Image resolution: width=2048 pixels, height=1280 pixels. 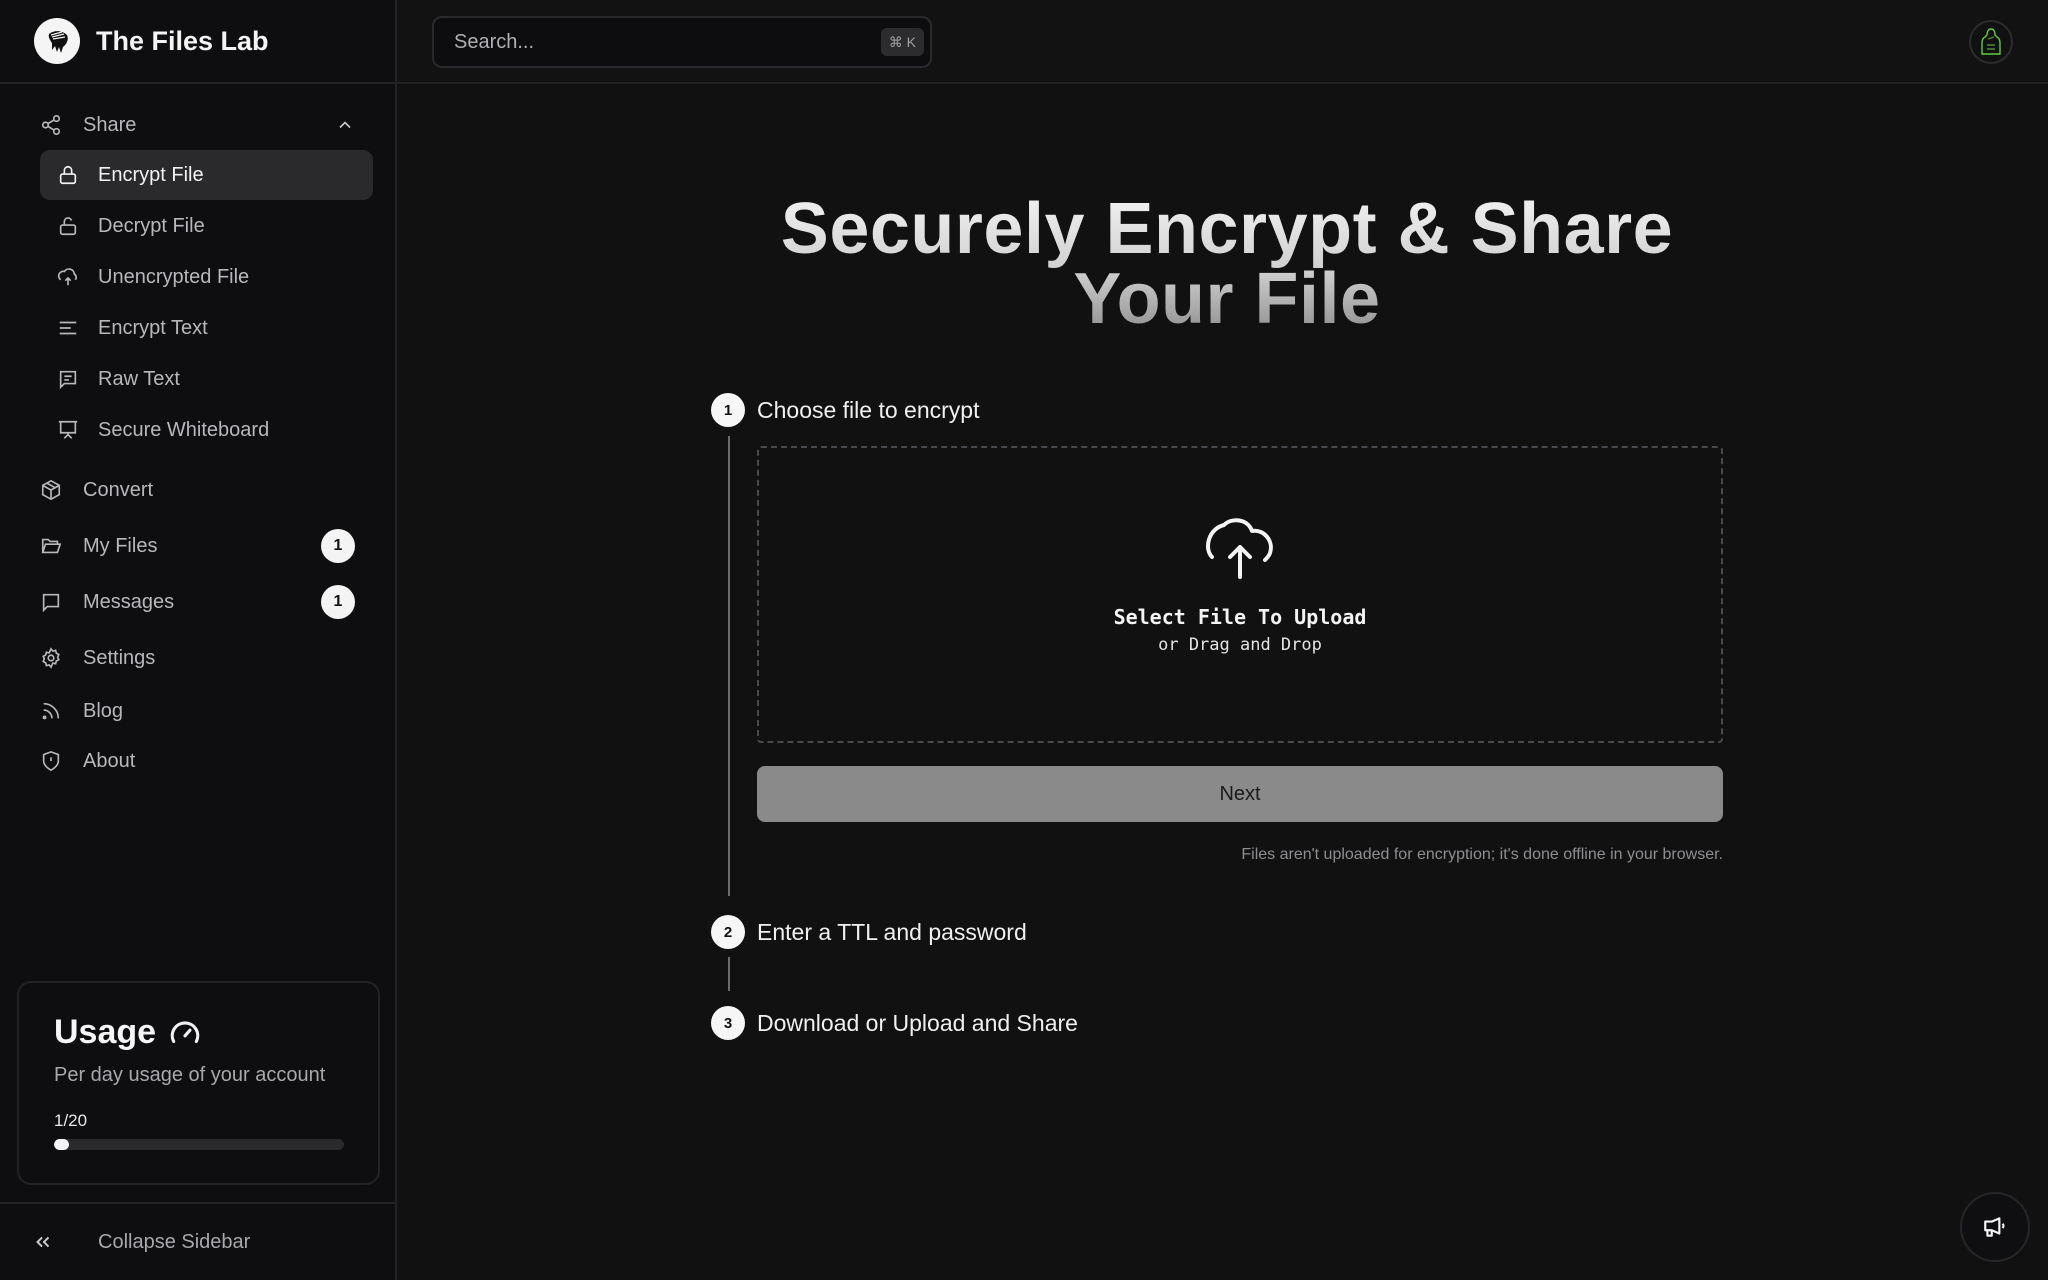 What do you see at coordinates (1240, 594) in the screenshot?
I see `file-dropzone: Select File To Upload or Drag and Drop` at bounding box center [1240, 594].